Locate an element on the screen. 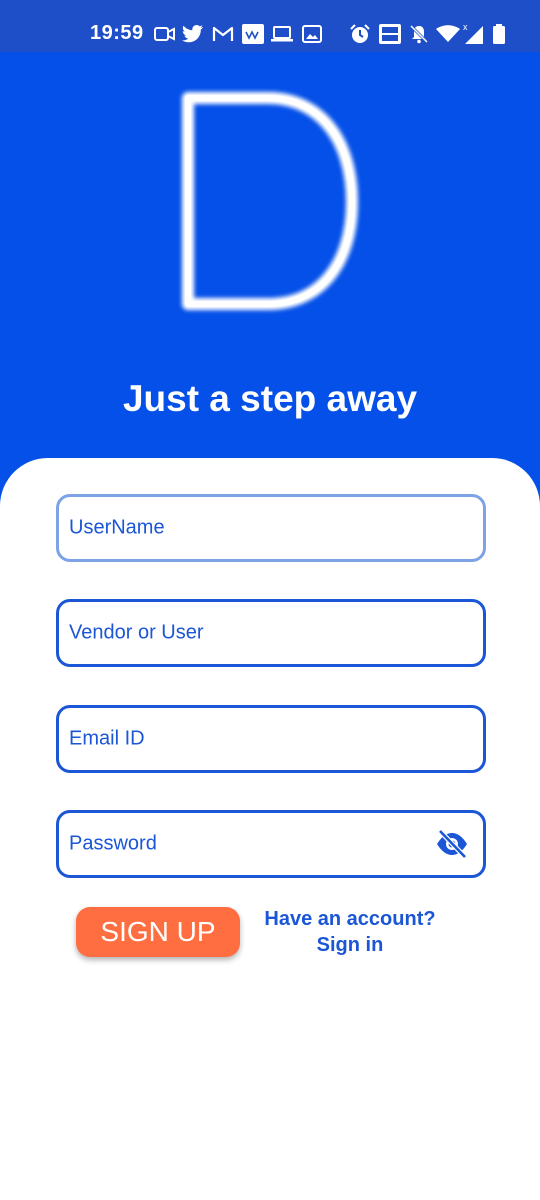 The image size is (540, 1200). email-label: Email ID is located at coordinates (107, 738).